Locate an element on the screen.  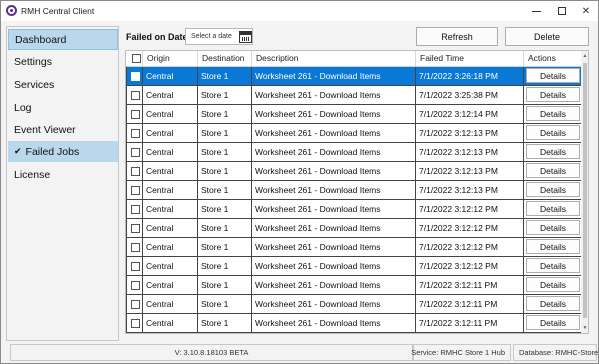
minimize-button is located at coordinates (536, 11).